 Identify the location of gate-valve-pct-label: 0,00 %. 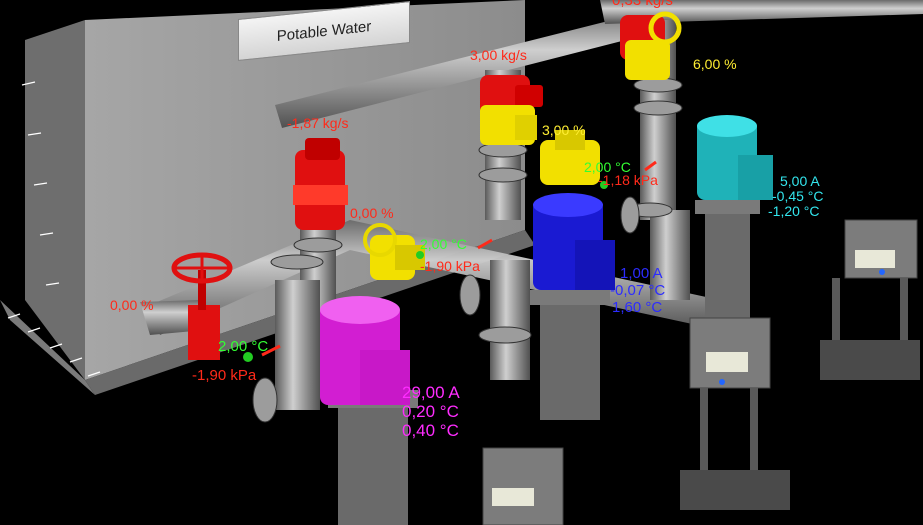
(132, 305).